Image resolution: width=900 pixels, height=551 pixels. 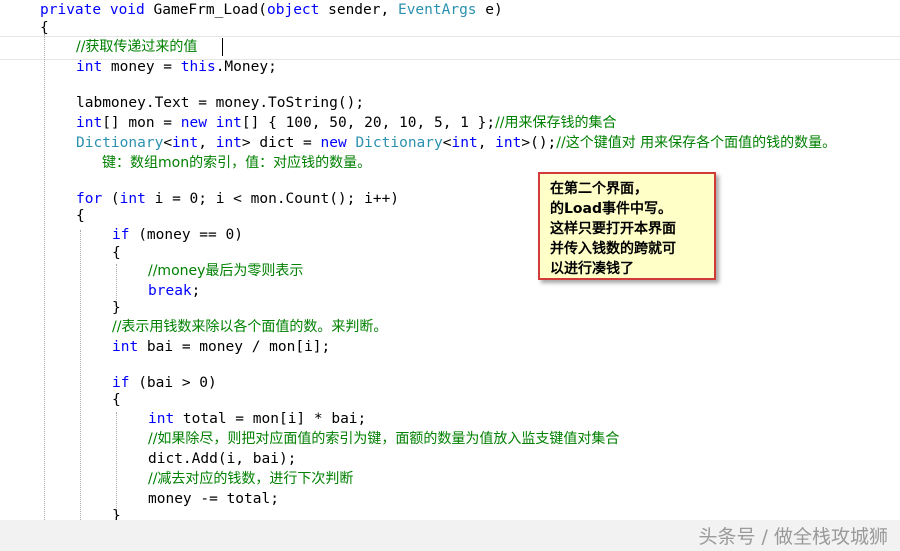 What do you see at coordinates (213, 499) in the screenshot?
I see `code-line: money -= total;` at bounding box center [213, 499].